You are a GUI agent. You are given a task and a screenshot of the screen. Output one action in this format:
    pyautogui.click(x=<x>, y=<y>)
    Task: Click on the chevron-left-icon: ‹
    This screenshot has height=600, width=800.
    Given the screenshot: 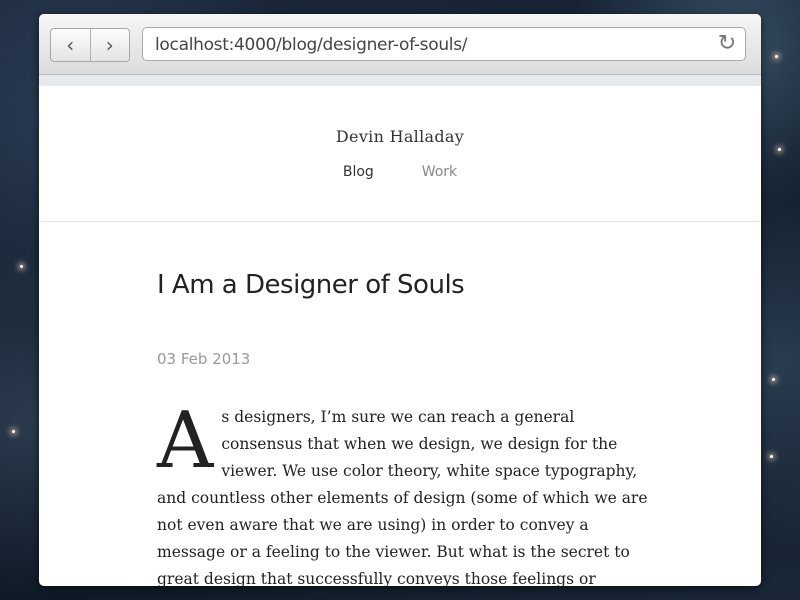 What is the action you would take?
    pyautogui.click(x=70, y=45)
    